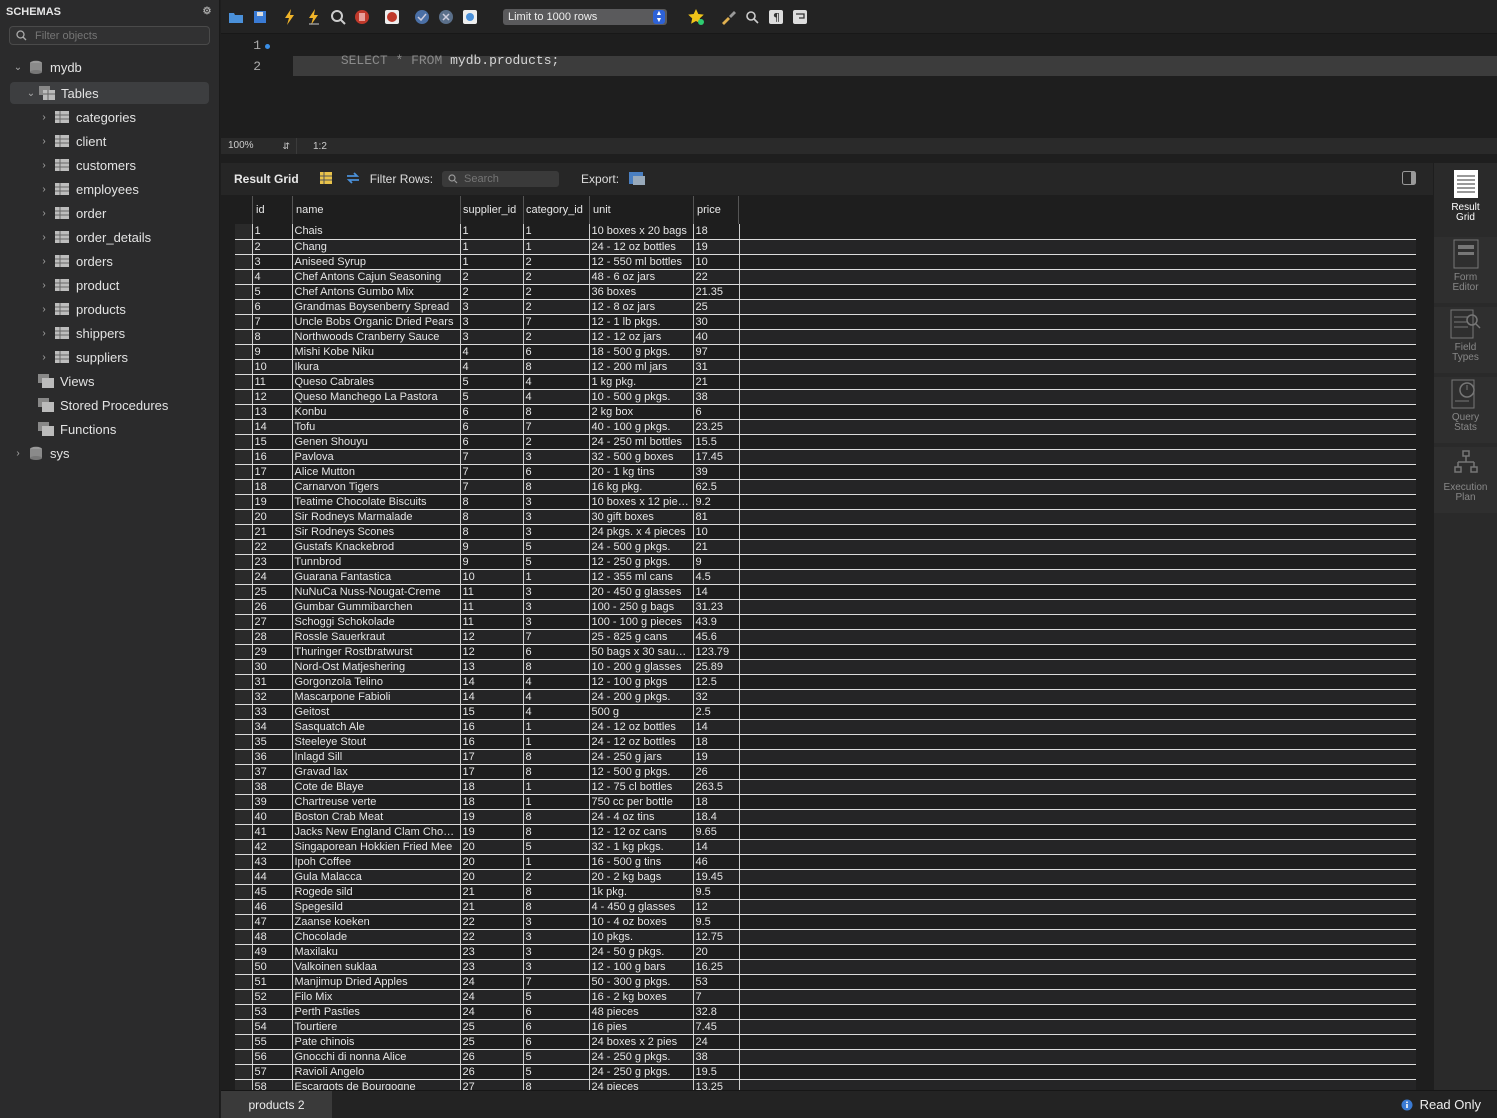 This screenshot has width=1497, height=1118. What do you see at coordinates (728, 17) in the screenshot?
I see `beautify-brush-icon` at bounding box center [728, 17].